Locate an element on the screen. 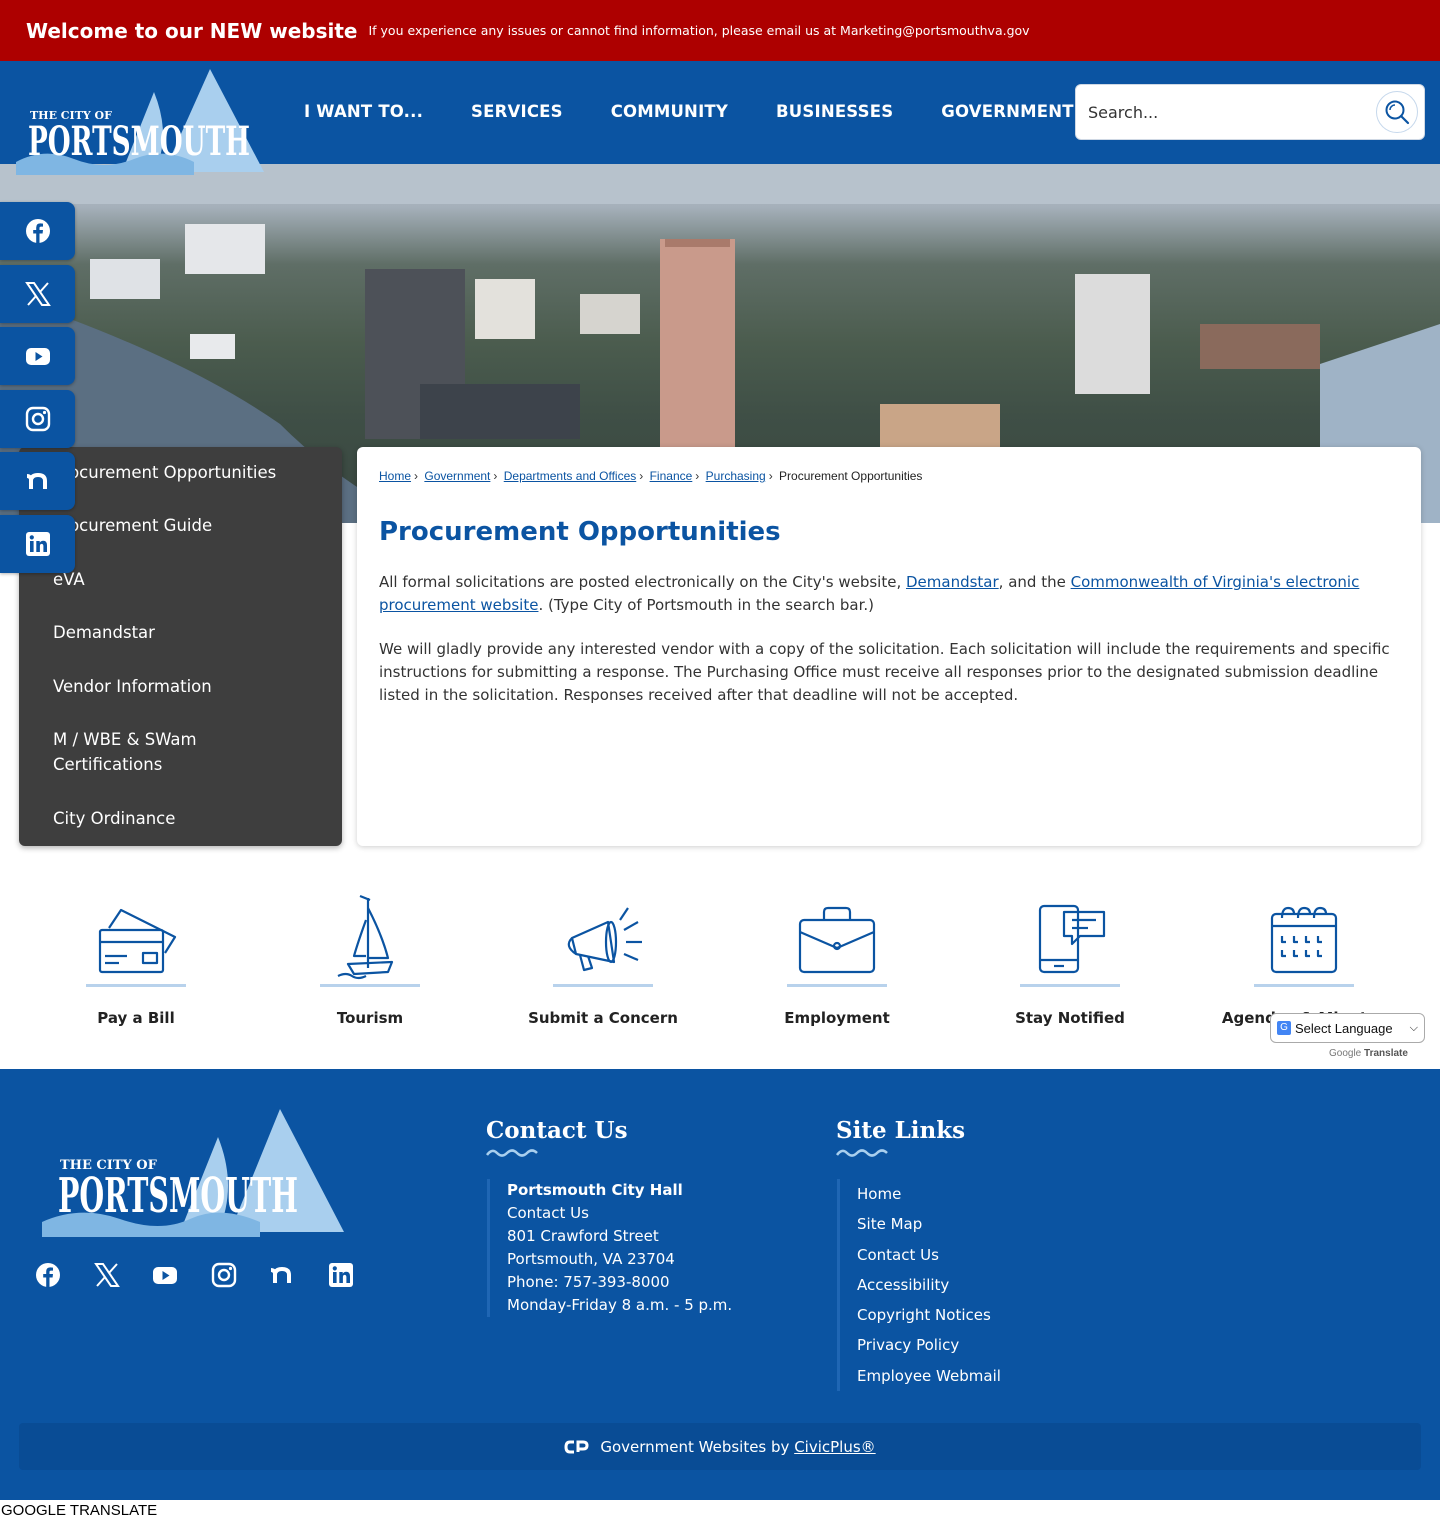 The height and width of the screenshot is (1524, 1440). quick-link-tourism: Tourism is located at coordinates (370, 953).